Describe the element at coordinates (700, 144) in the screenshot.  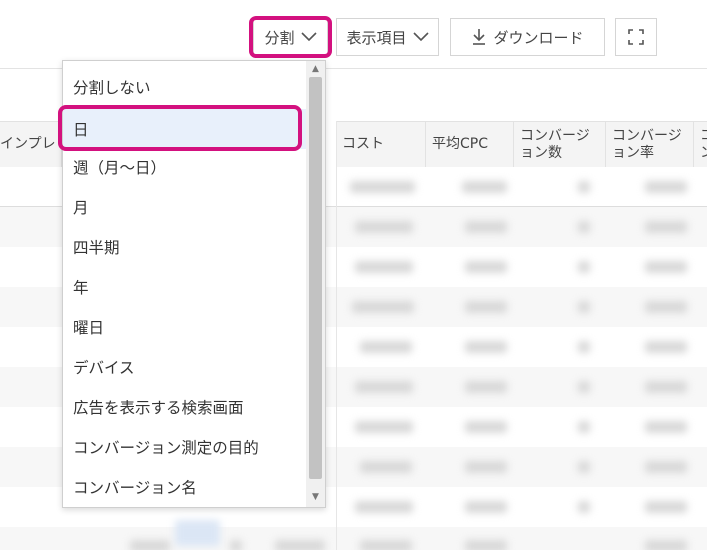
I see `column-header-next: コ ン` at that location.